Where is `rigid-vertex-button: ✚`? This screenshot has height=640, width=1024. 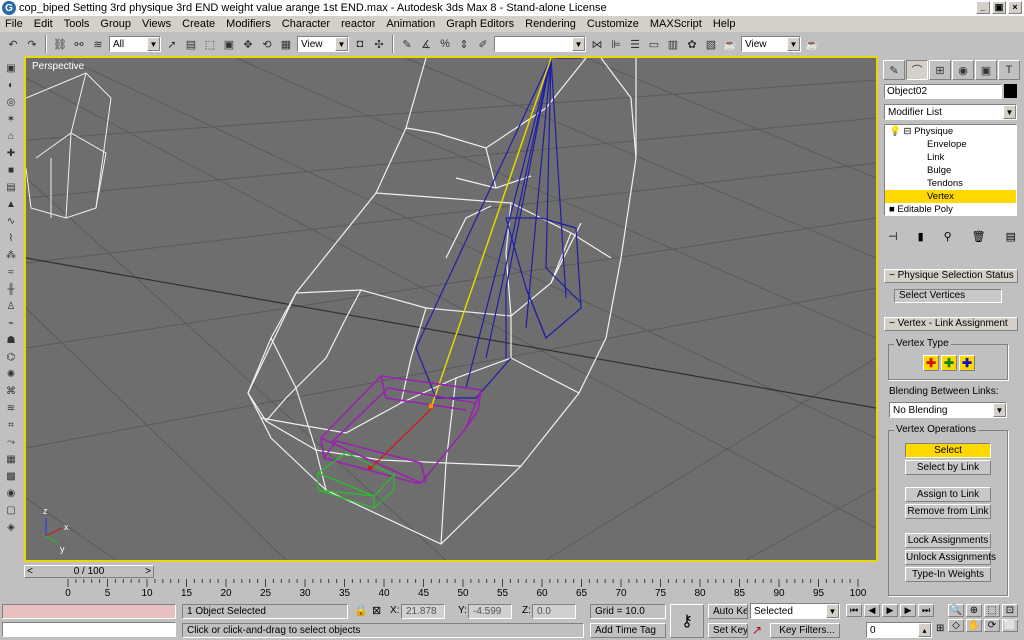
rigid-vertex-button: ✚ is located at coordinates (931, 363).